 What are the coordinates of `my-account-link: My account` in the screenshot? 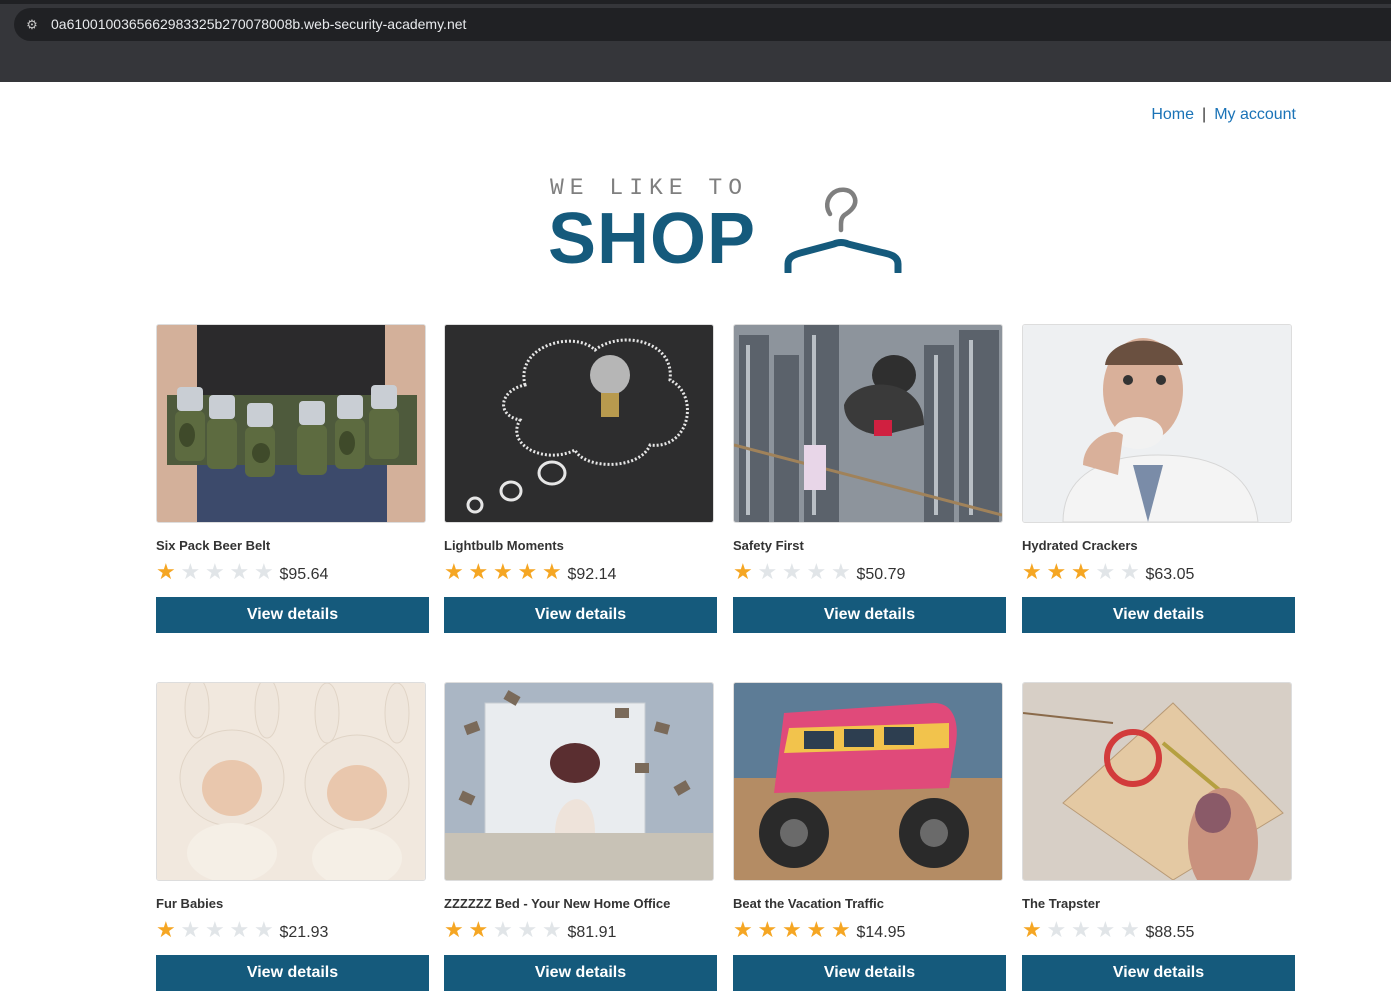 It's located at (1255, 114).